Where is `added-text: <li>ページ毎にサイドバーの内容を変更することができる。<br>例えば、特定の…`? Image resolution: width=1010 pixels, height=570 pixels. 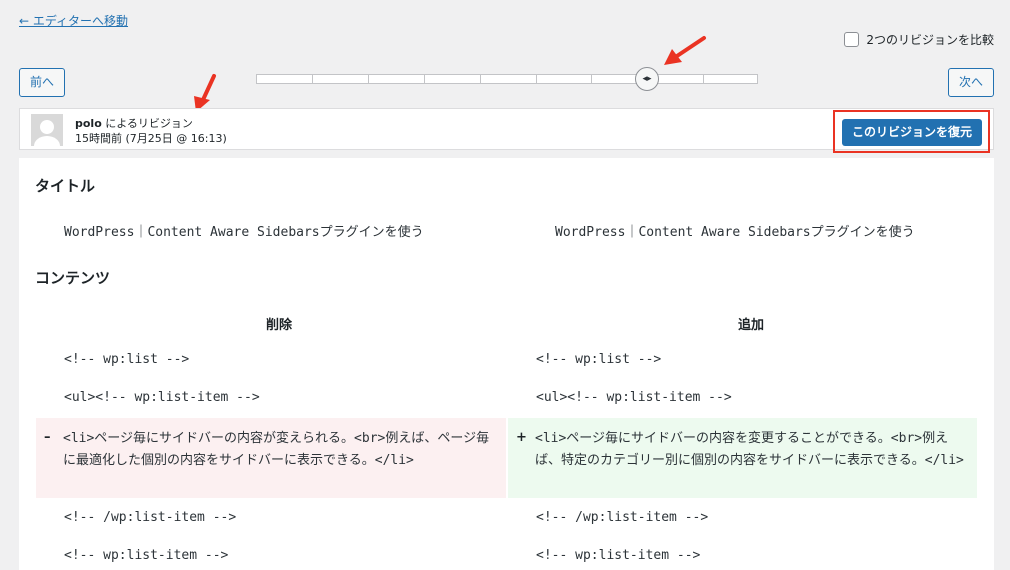 added-text: <li>ページ毎にサイドバーの内容を変更することができる。<br>例えば、特定の… is located at coordinates (749, 449).